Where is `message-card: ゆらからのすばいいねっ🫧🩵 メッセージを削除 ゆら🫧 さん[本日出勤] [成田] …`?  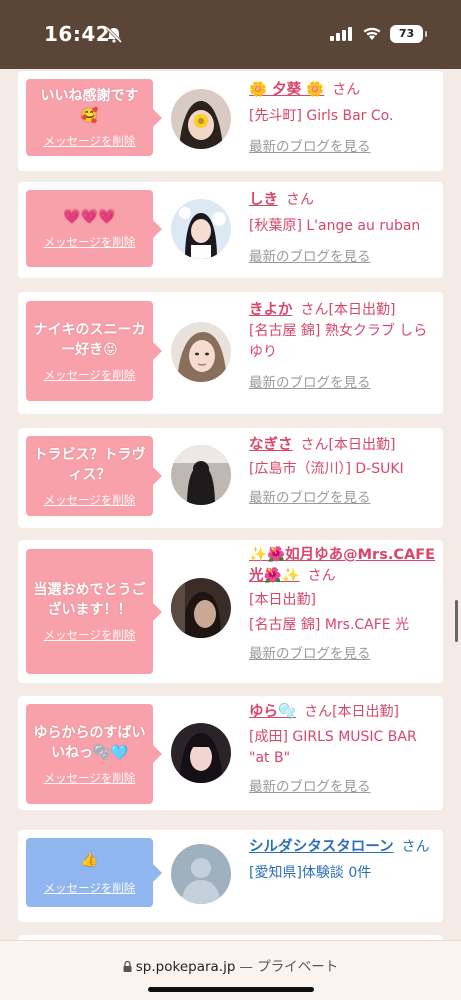
message-card: ゆらからのすばいいねっ🫧🩵 メッセージを削除 ゆら🫧 さん[本日出勤] [成田] … is located at coordinates (230, 753).